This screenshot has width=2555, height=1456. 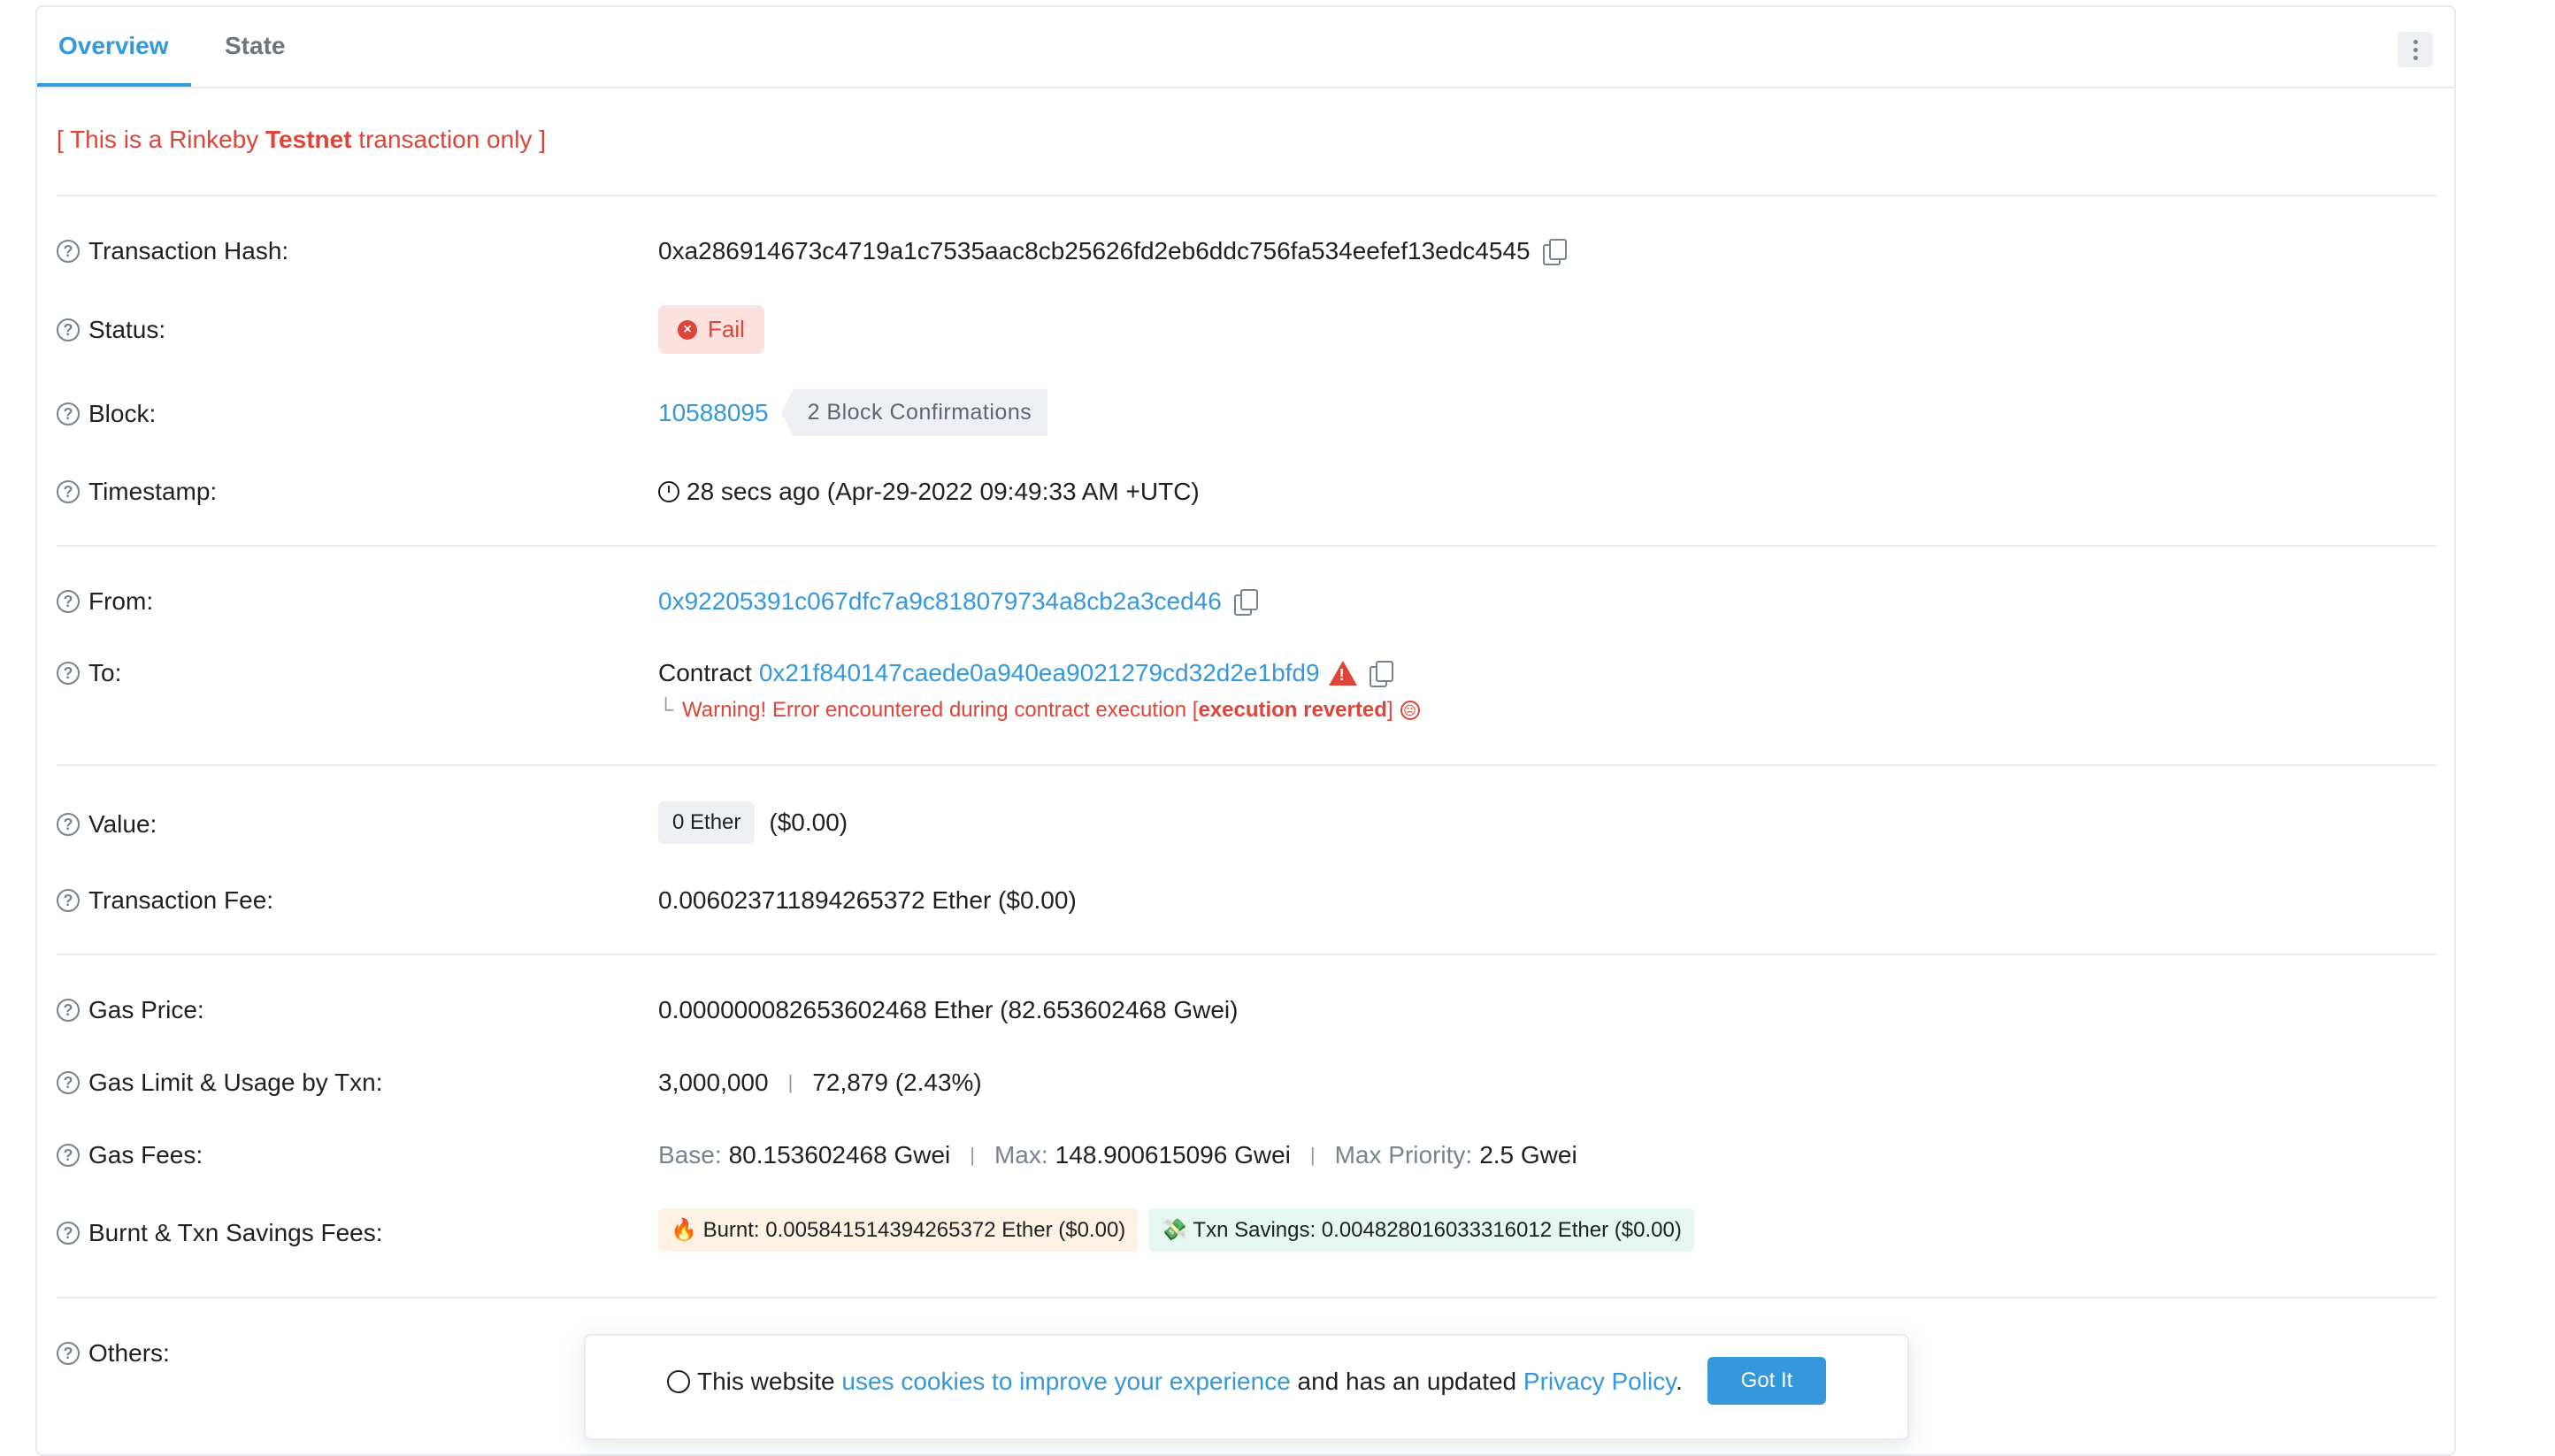 What do you see at coordinates (448, 139) in the screenshot?
I see `testnet-notice-suffix: transaction only ]` at bounding box center [448, 139].